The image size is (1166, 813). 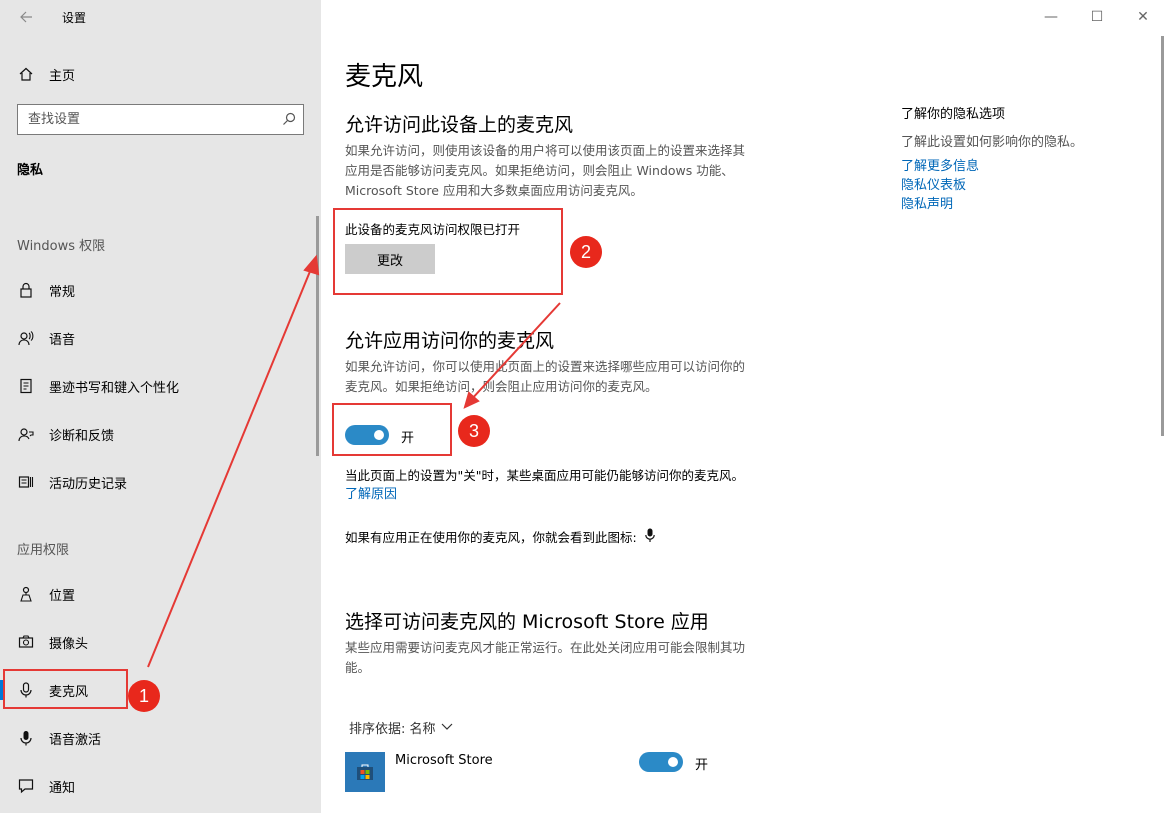 What do you see at coordinates (62, 788) in the screenshot?
I see `sidebar-item-label: 通知` at bounding box center [62, 788].